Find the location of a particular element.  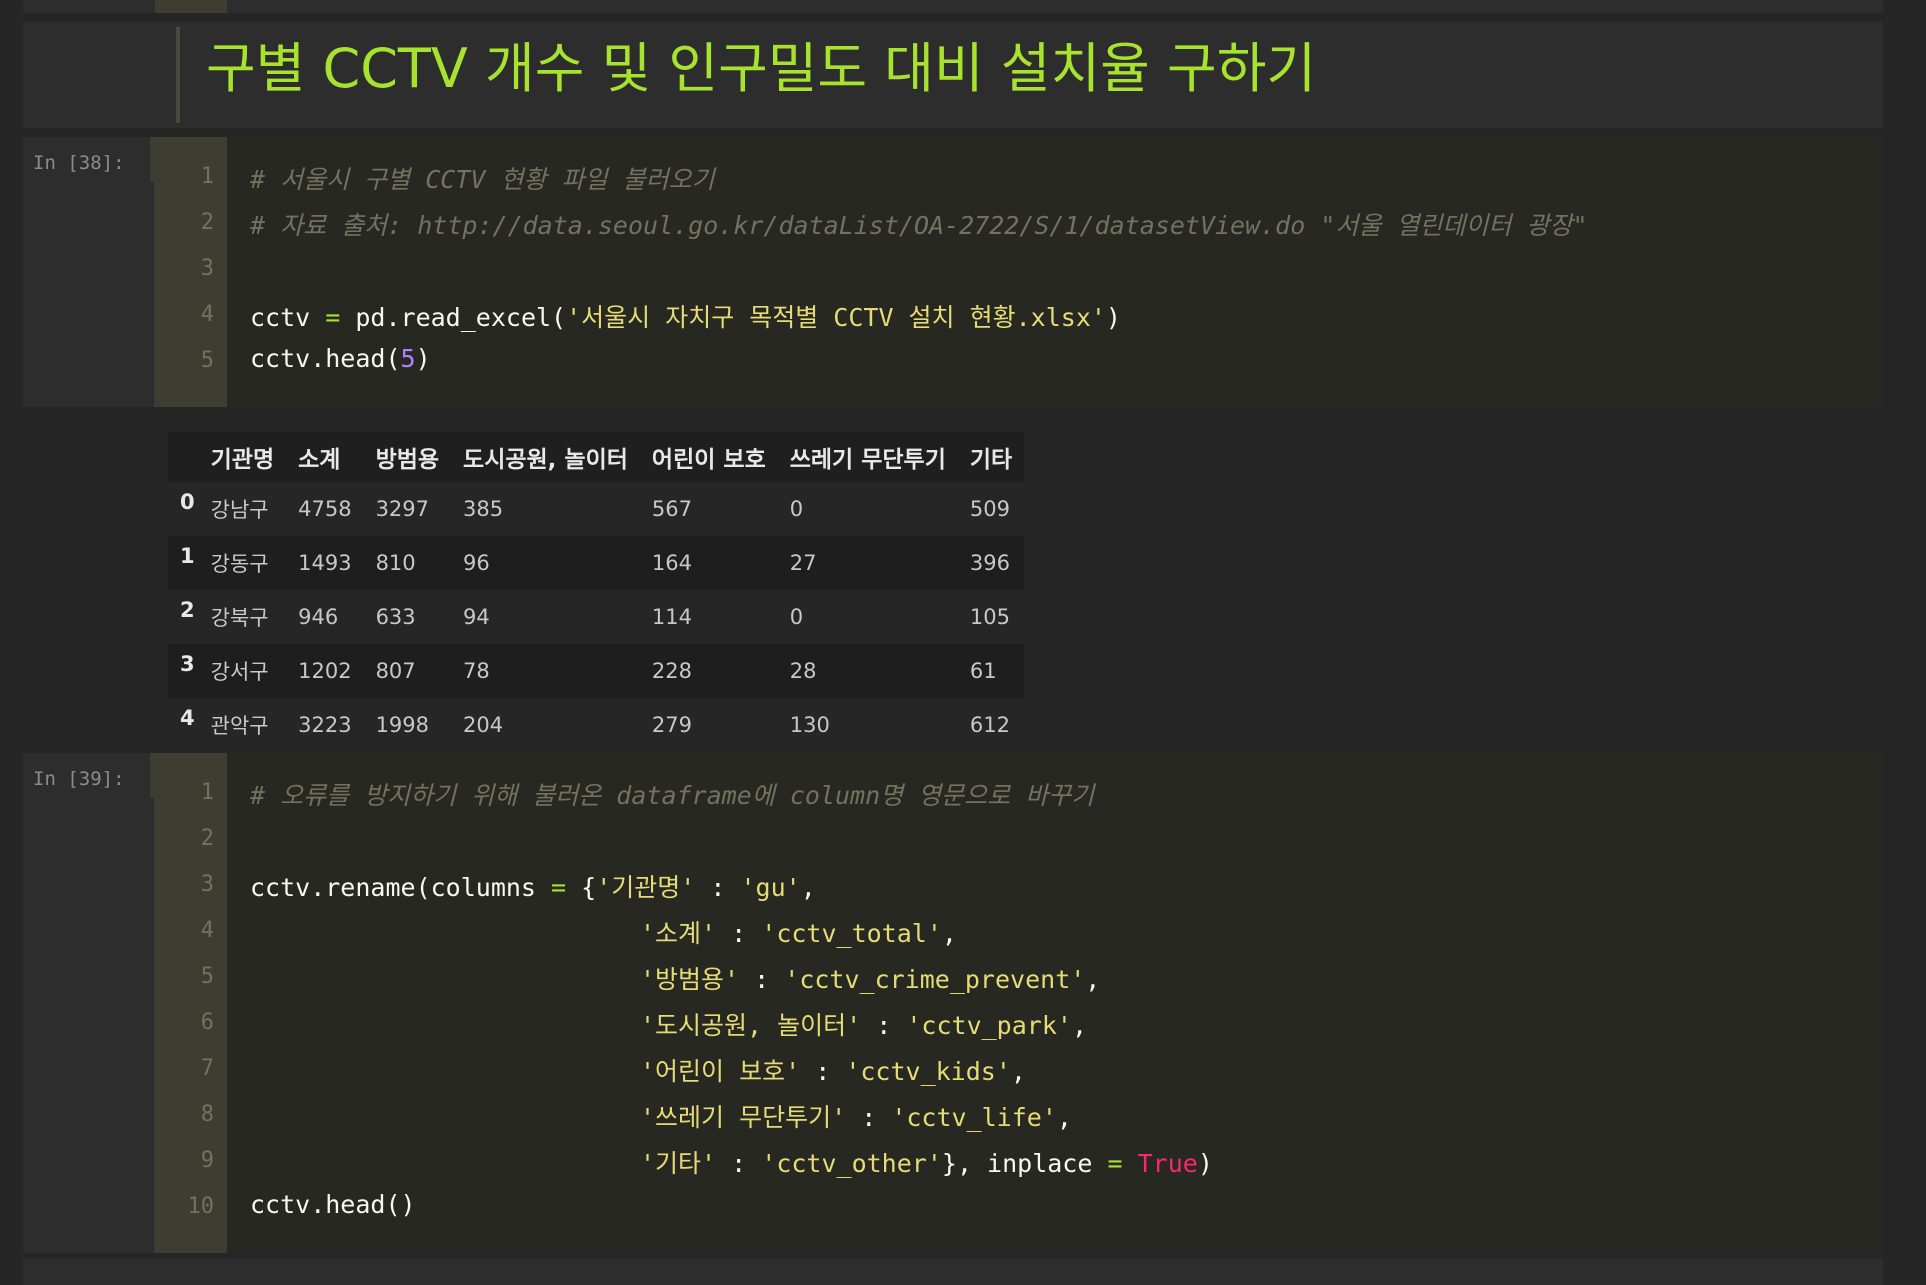

table-cell: 164 is located at coordinates (708, 563).